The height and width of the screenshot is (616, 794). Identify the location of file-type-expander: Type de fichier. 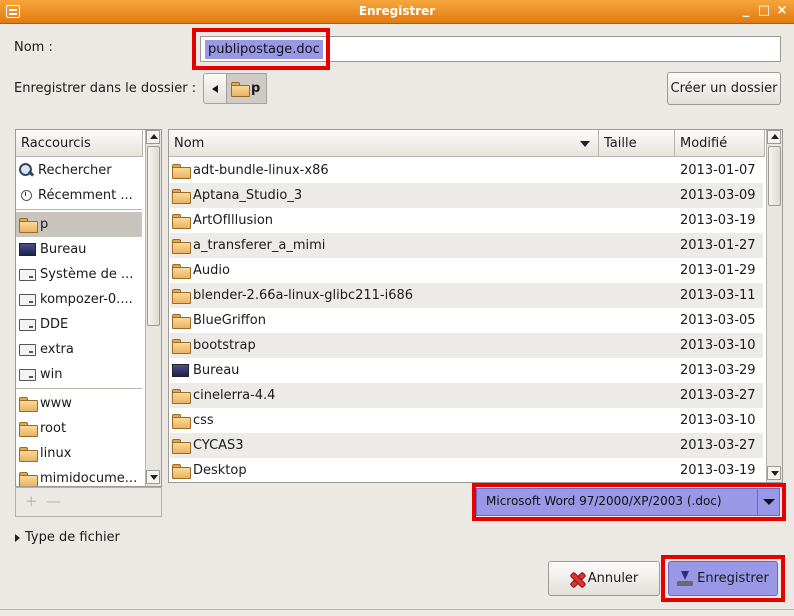
(67, 537).